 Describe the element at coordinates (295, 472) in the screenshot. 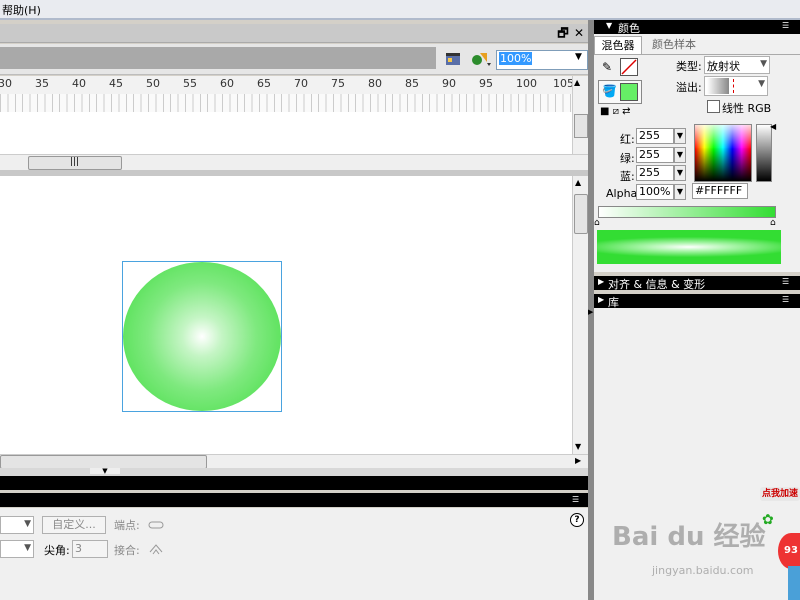

I see `panel-splitter` at that location.